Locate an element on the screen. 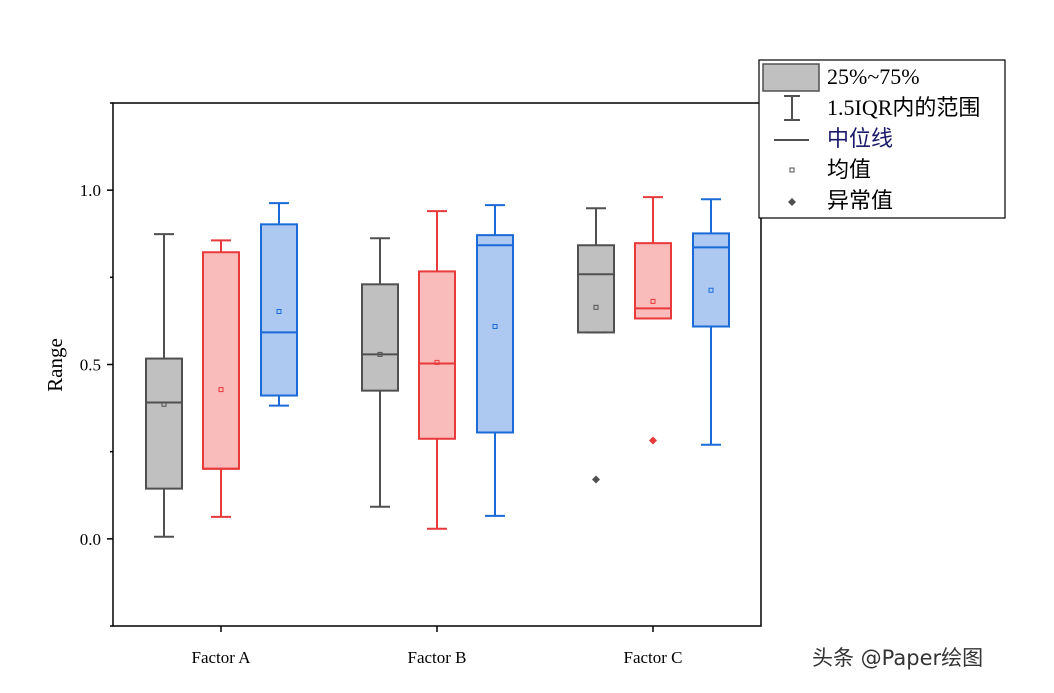 The image size is (1054, 693). y-tick-label: 0.5 is located at coordinates (90, 365).